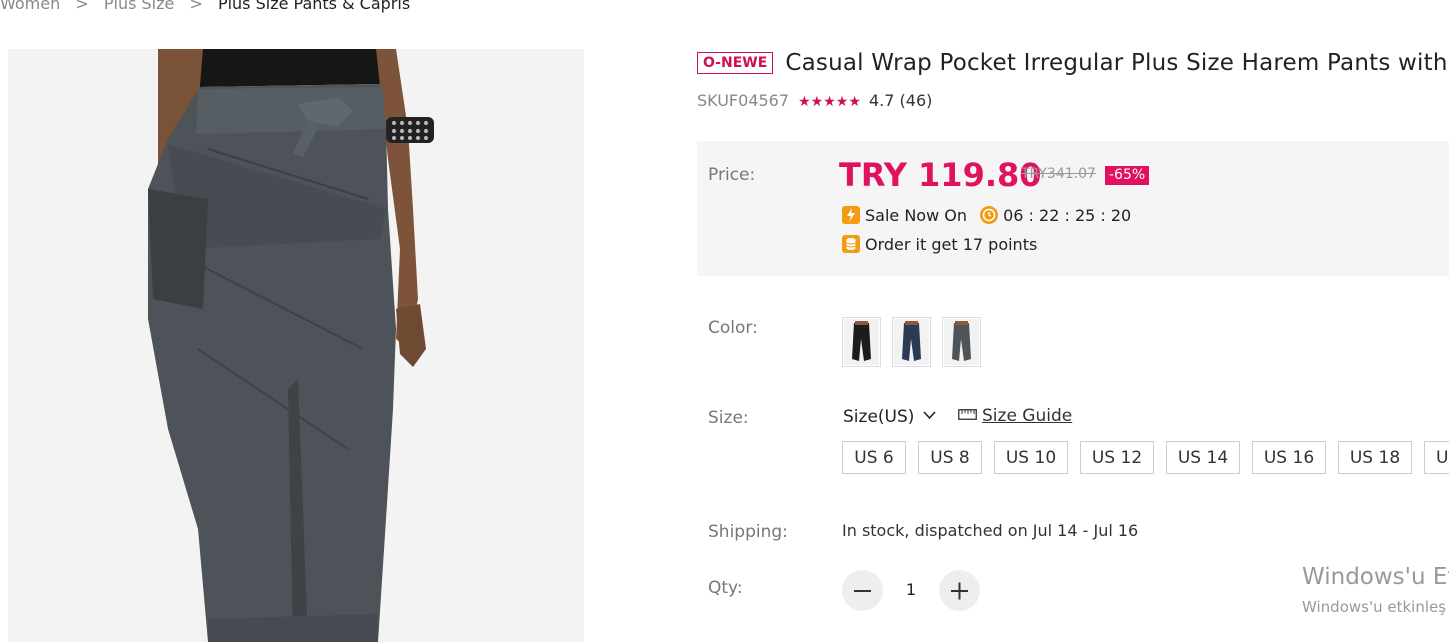 The height and width of the screenshot is (642, 1449). What do you see at coordinates (735, 63) in the screenshot?
I see `brand-badge: O-NEWE` at bounding box center [735, 63].